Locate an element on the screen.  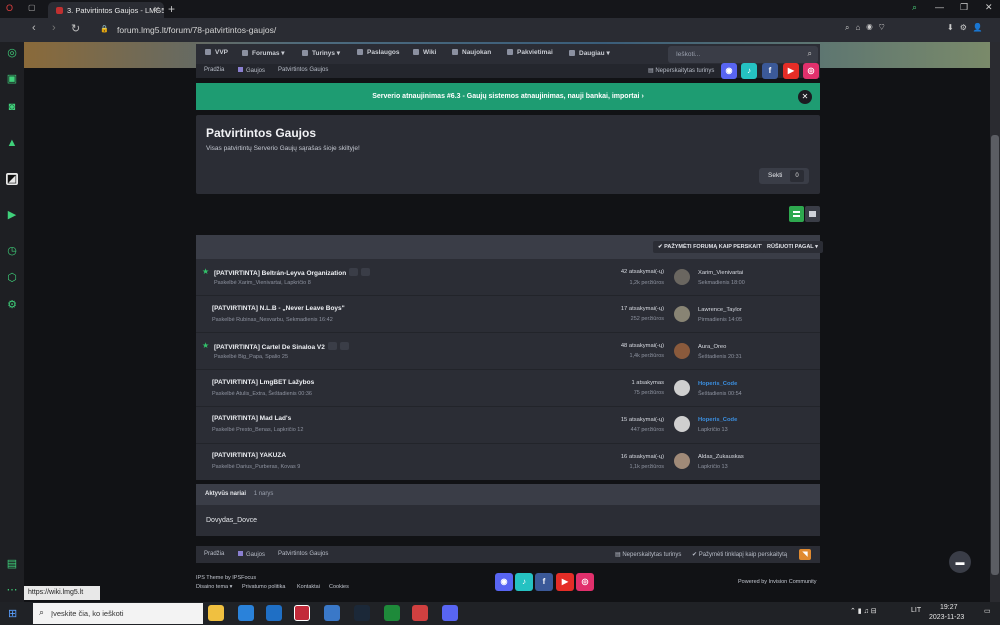
footer-theme-credit: IPS Theme by IPSFocus is located at coordinates (226, 578).